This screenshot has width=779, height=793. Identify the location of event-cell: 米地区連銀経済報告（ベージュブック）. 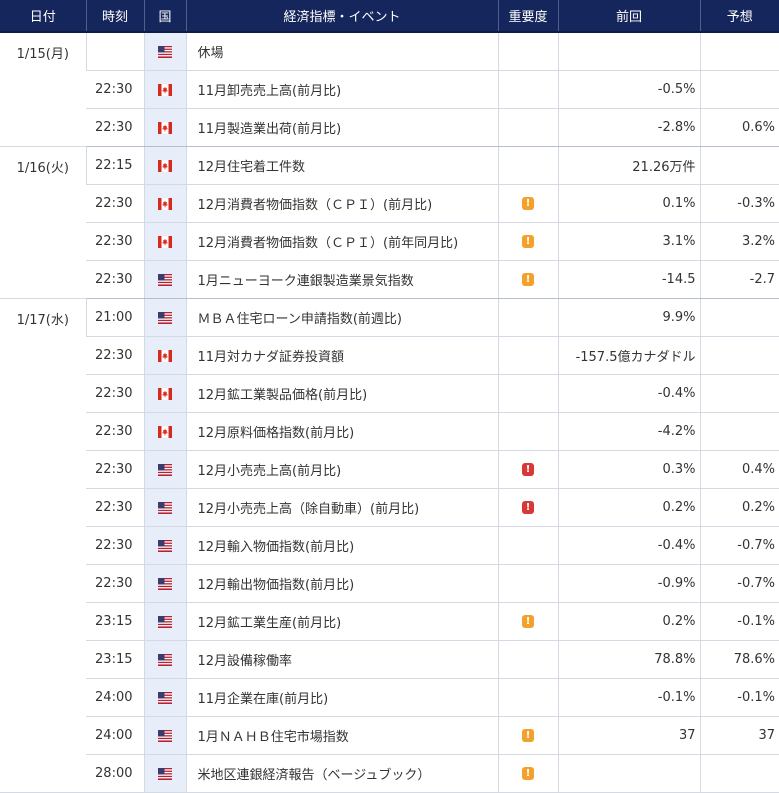
(341, 773).